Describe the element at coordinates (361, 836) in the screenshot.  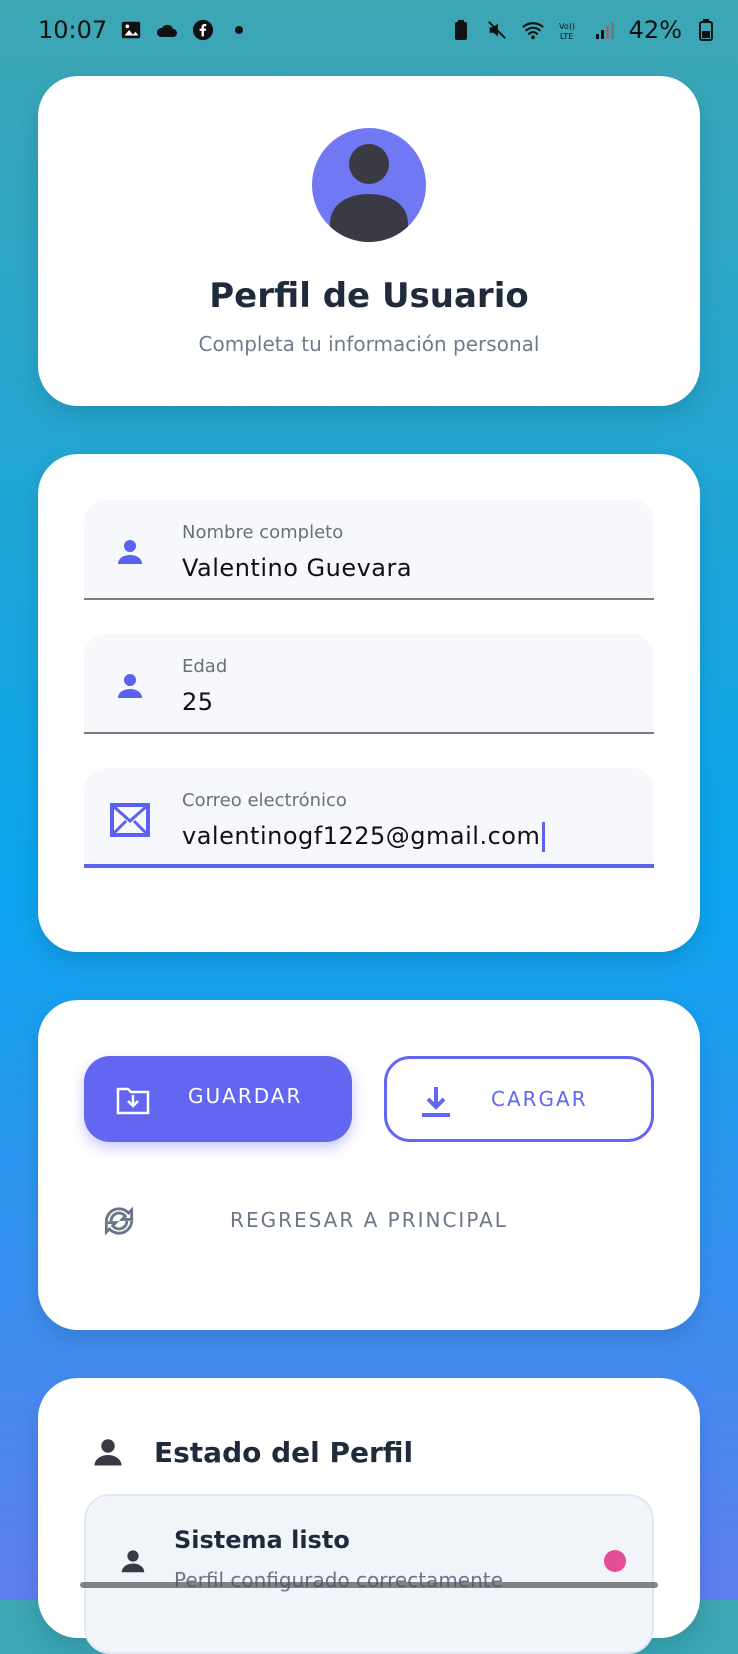
I see `email-input: valentinogf1225@gmail.com` at that location.